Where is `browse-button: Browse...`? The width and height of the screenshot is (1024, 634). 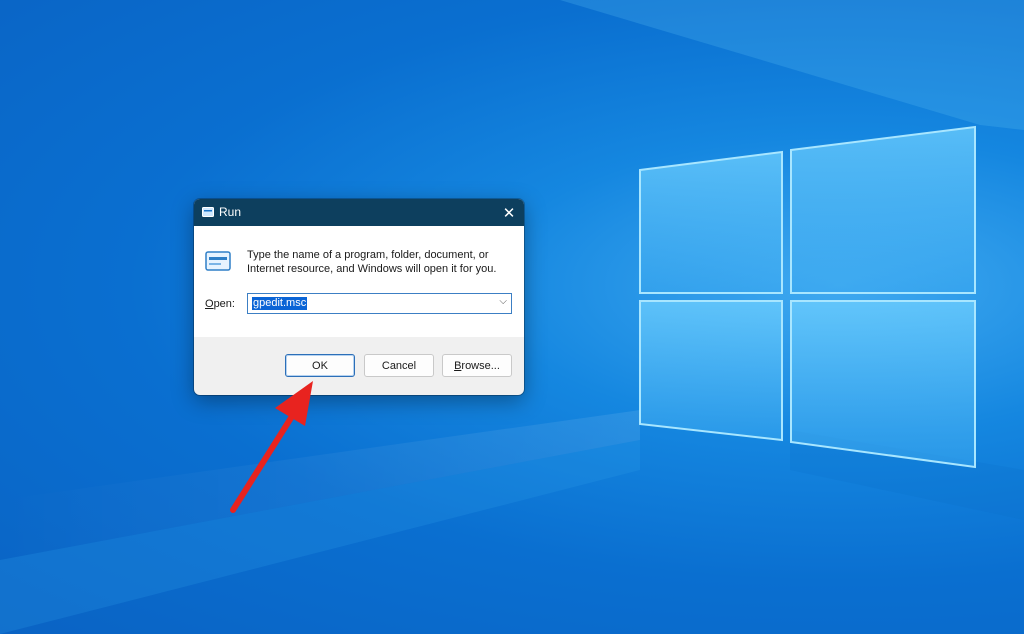 browse-button: Browse... is located at coordinates (477, 365).